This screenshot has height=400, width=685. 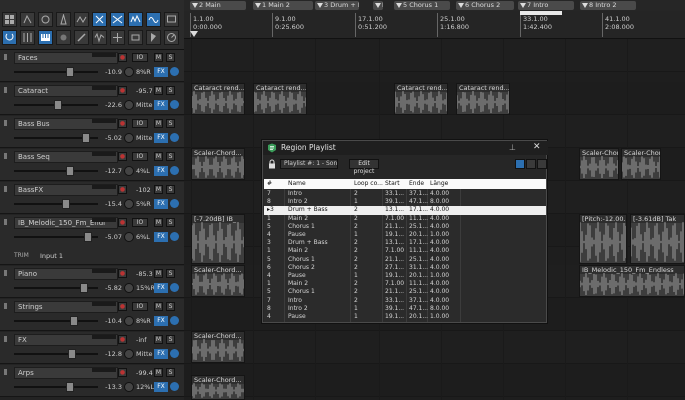 What do you see at coordinates (608, 5) in the screenshot?
I see `region-marker: 8 Intro 2` at bounding box center [608, 5].